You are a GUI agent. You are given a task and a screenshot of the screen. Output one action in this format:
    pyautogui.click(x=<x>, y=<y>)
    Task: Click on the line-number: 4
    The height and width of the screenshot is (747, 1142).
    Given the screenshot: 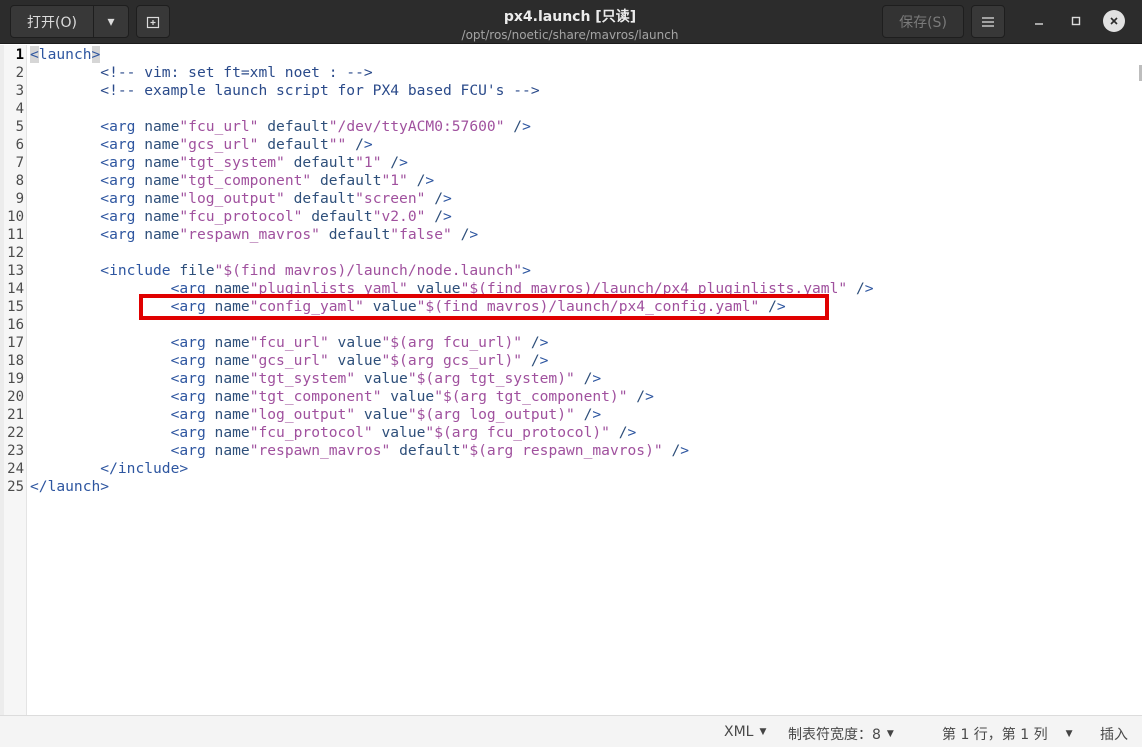 What is the action you would take?
    pyautogui.click(x=19, y=109)
    